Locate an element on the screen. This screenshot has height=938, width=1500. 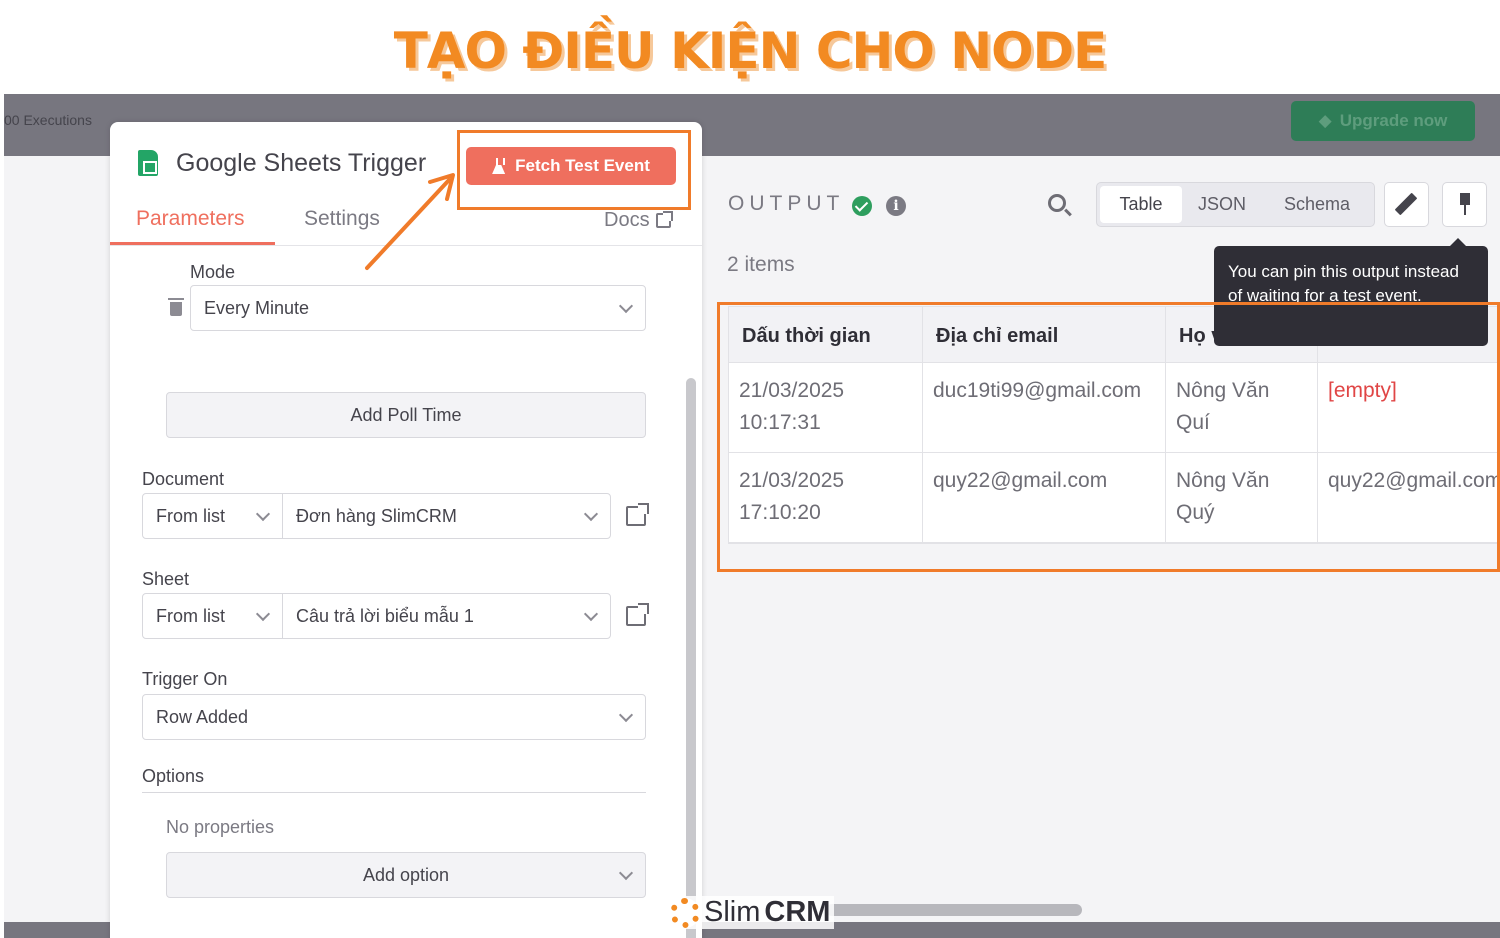
brand-crm: CRM is located at coordinates (797, 912).